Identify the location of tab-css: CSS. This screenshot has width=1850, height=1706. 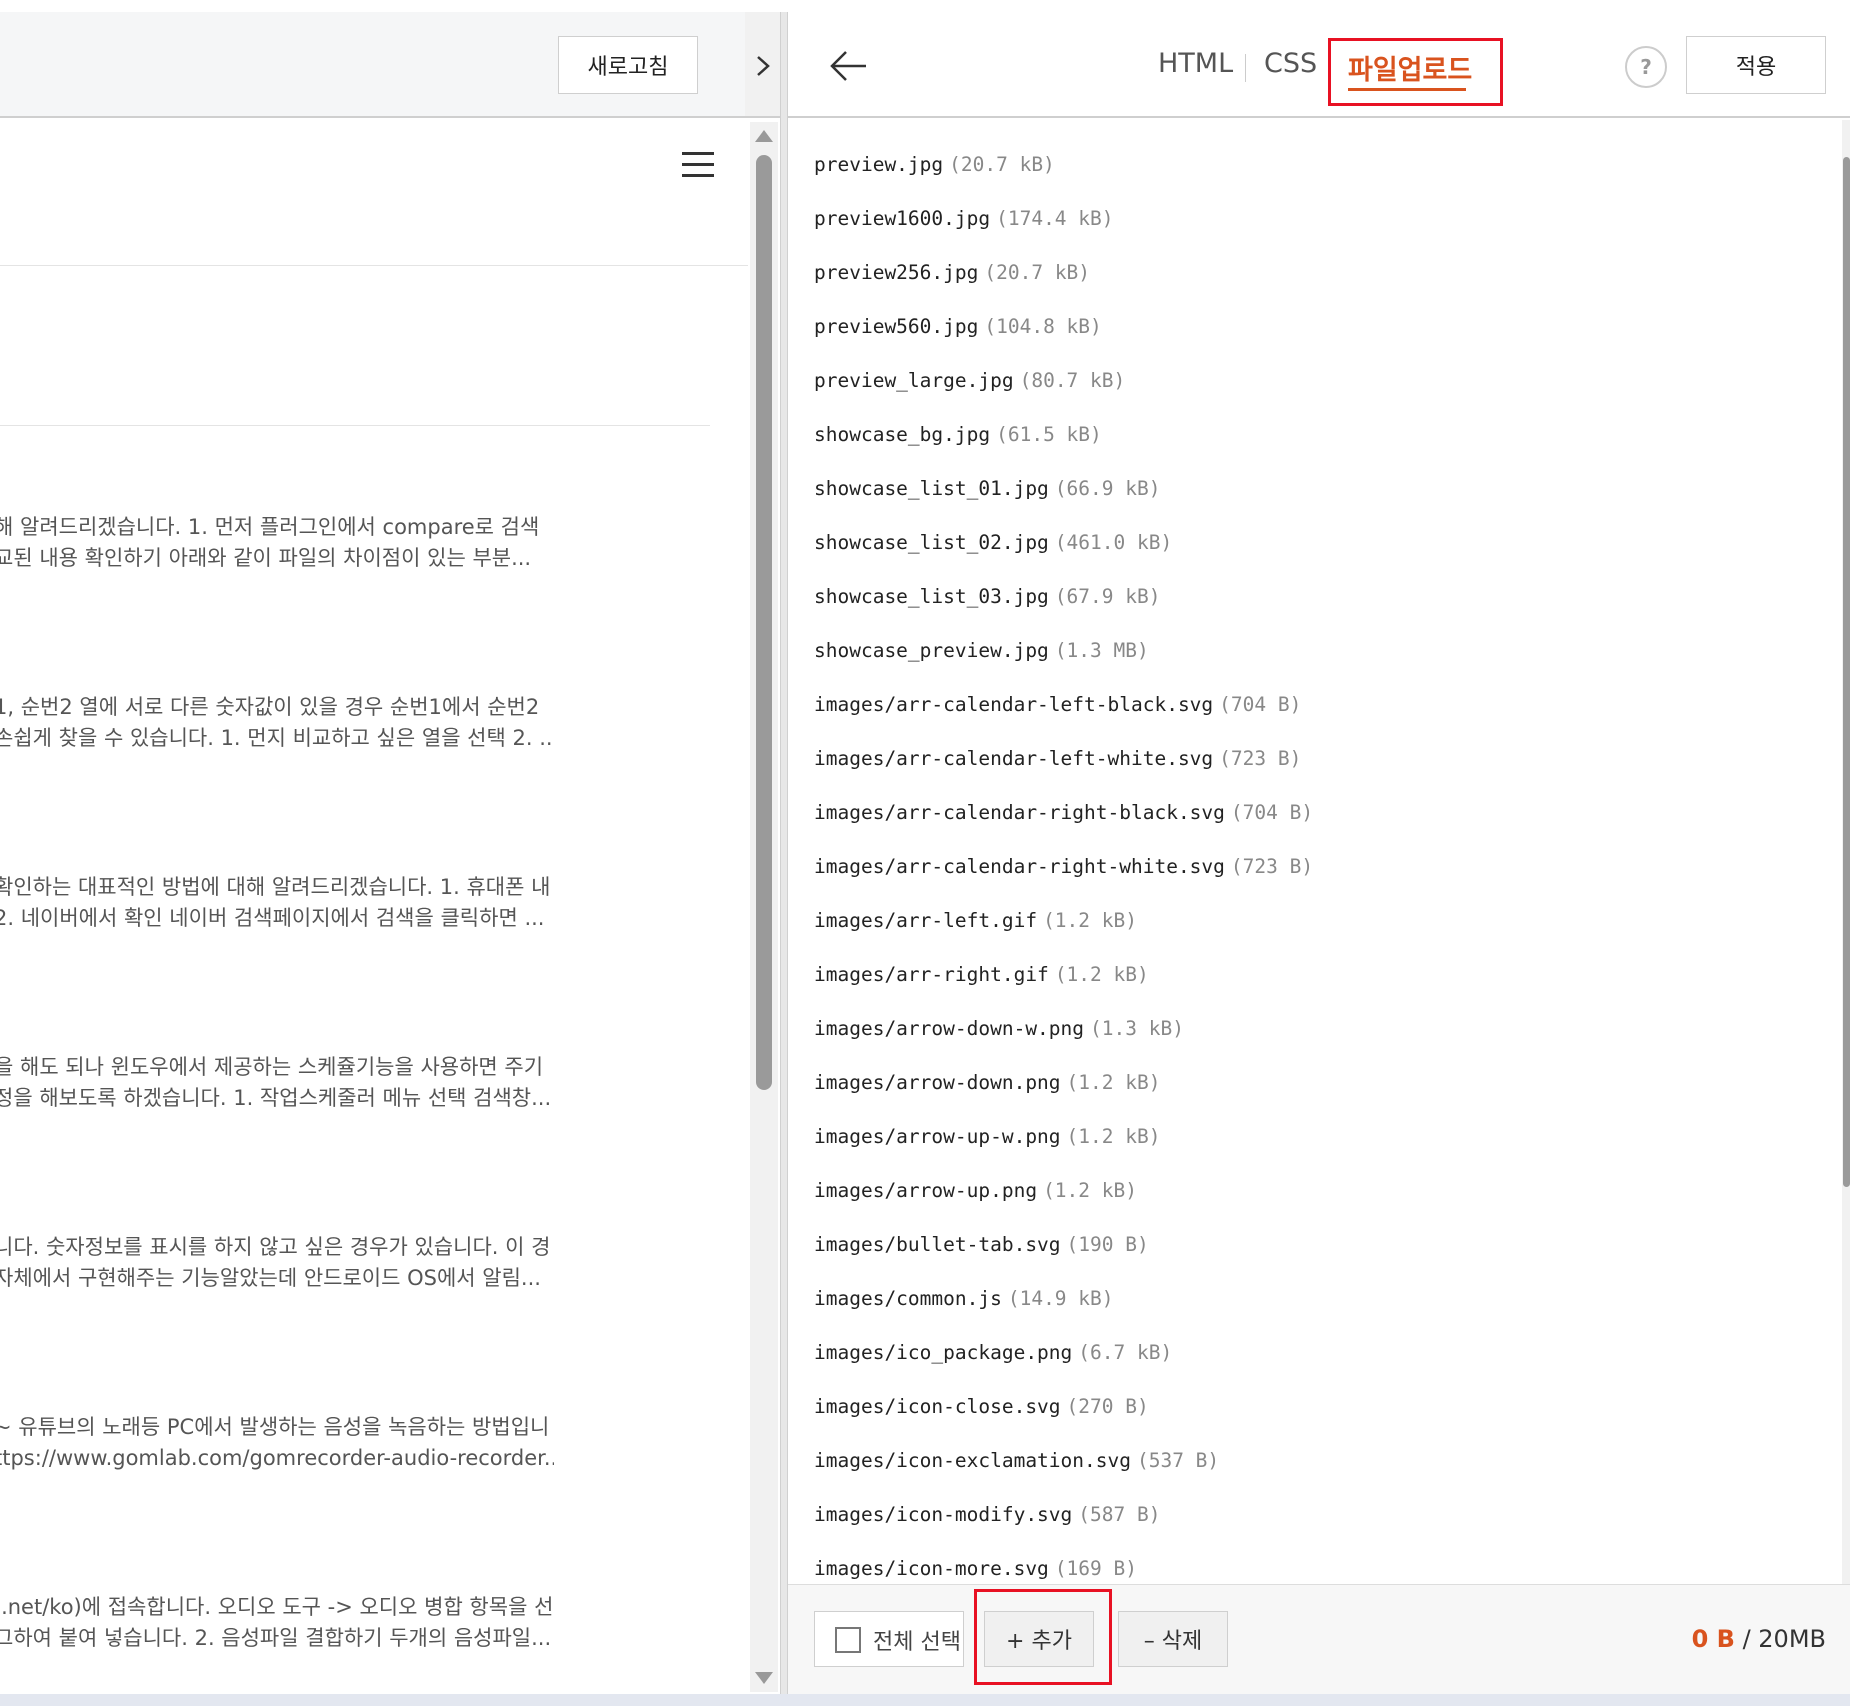
(1290, 63).